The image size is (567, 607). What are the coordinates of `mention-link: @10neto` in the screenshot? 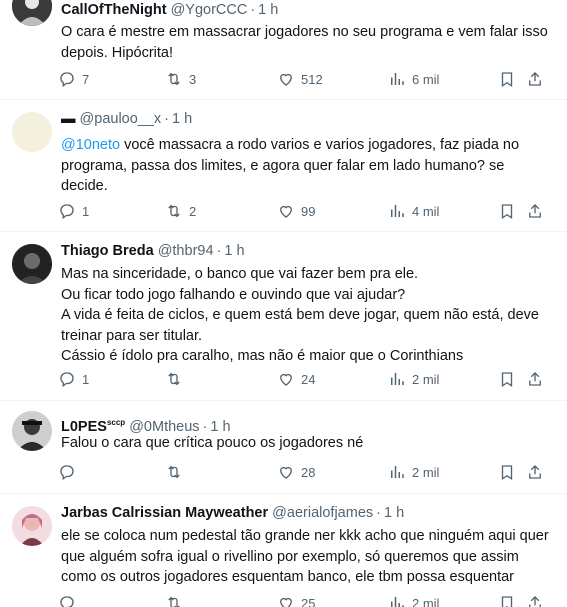 It's located at (90, 145).